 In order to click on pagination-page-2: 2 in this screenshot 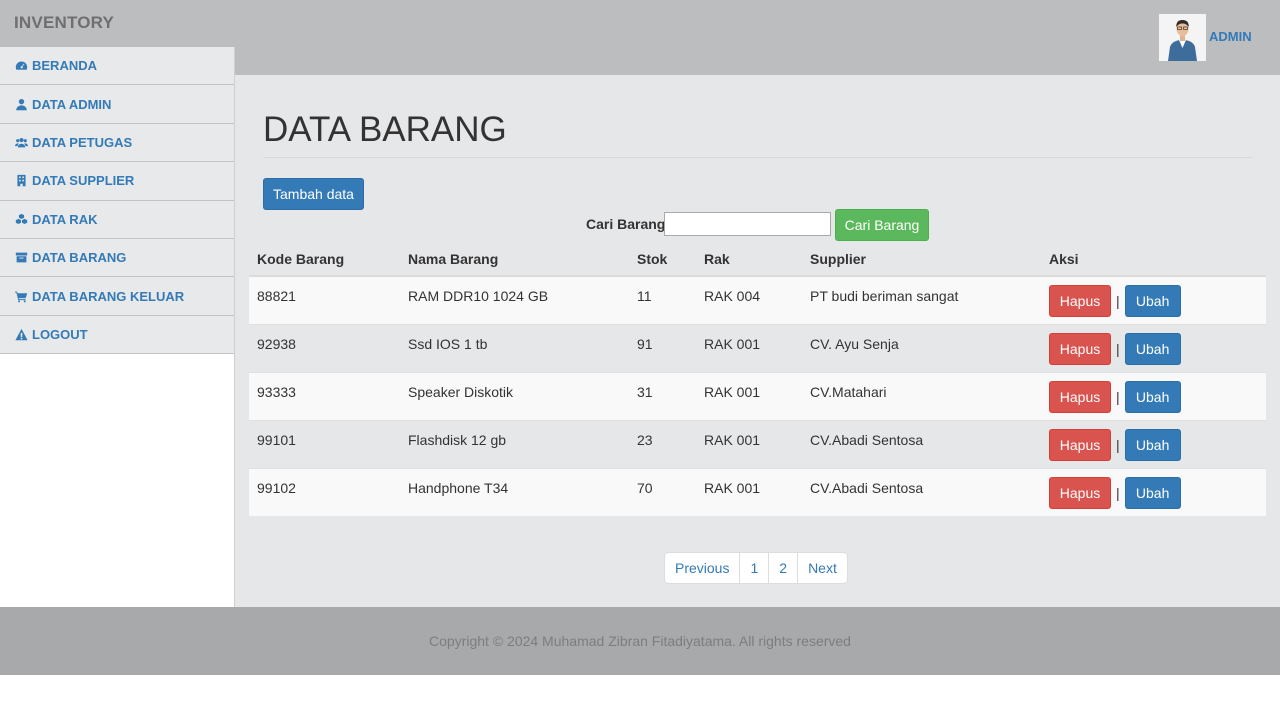, I will do `click(784, 568)`.